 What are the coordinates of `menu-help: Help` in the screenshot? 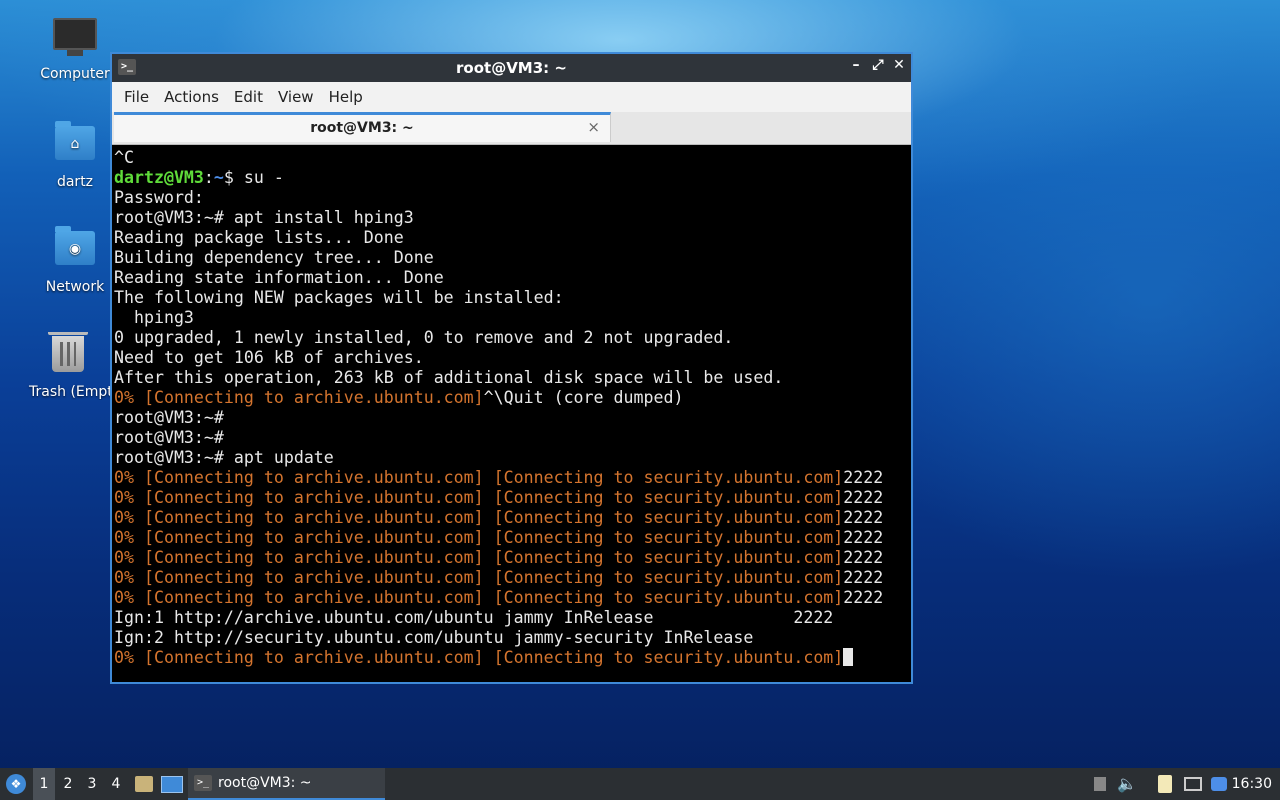 It's located at (349, 97).